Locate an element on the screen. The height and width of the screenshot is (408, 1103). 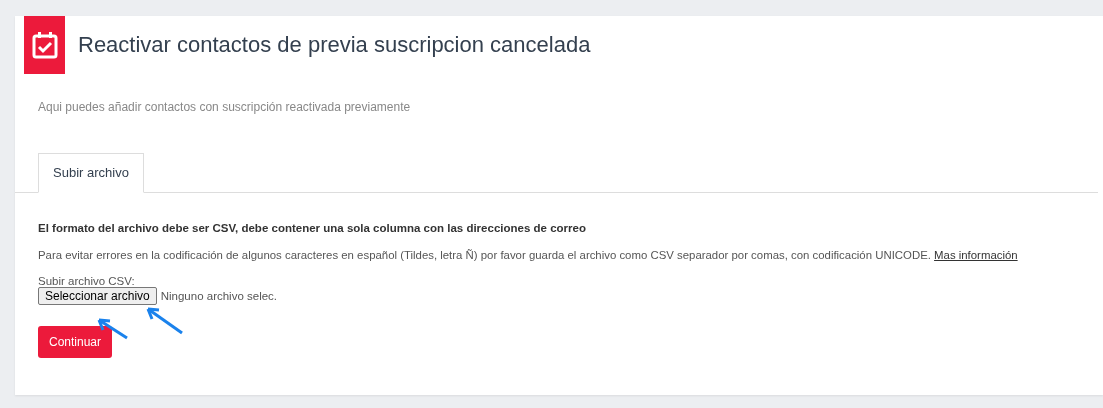
format-notice: El formato del archivo debe ser CSV, debe contener una sola columna con las direcciones de correo is located at coordinates (312, 228).